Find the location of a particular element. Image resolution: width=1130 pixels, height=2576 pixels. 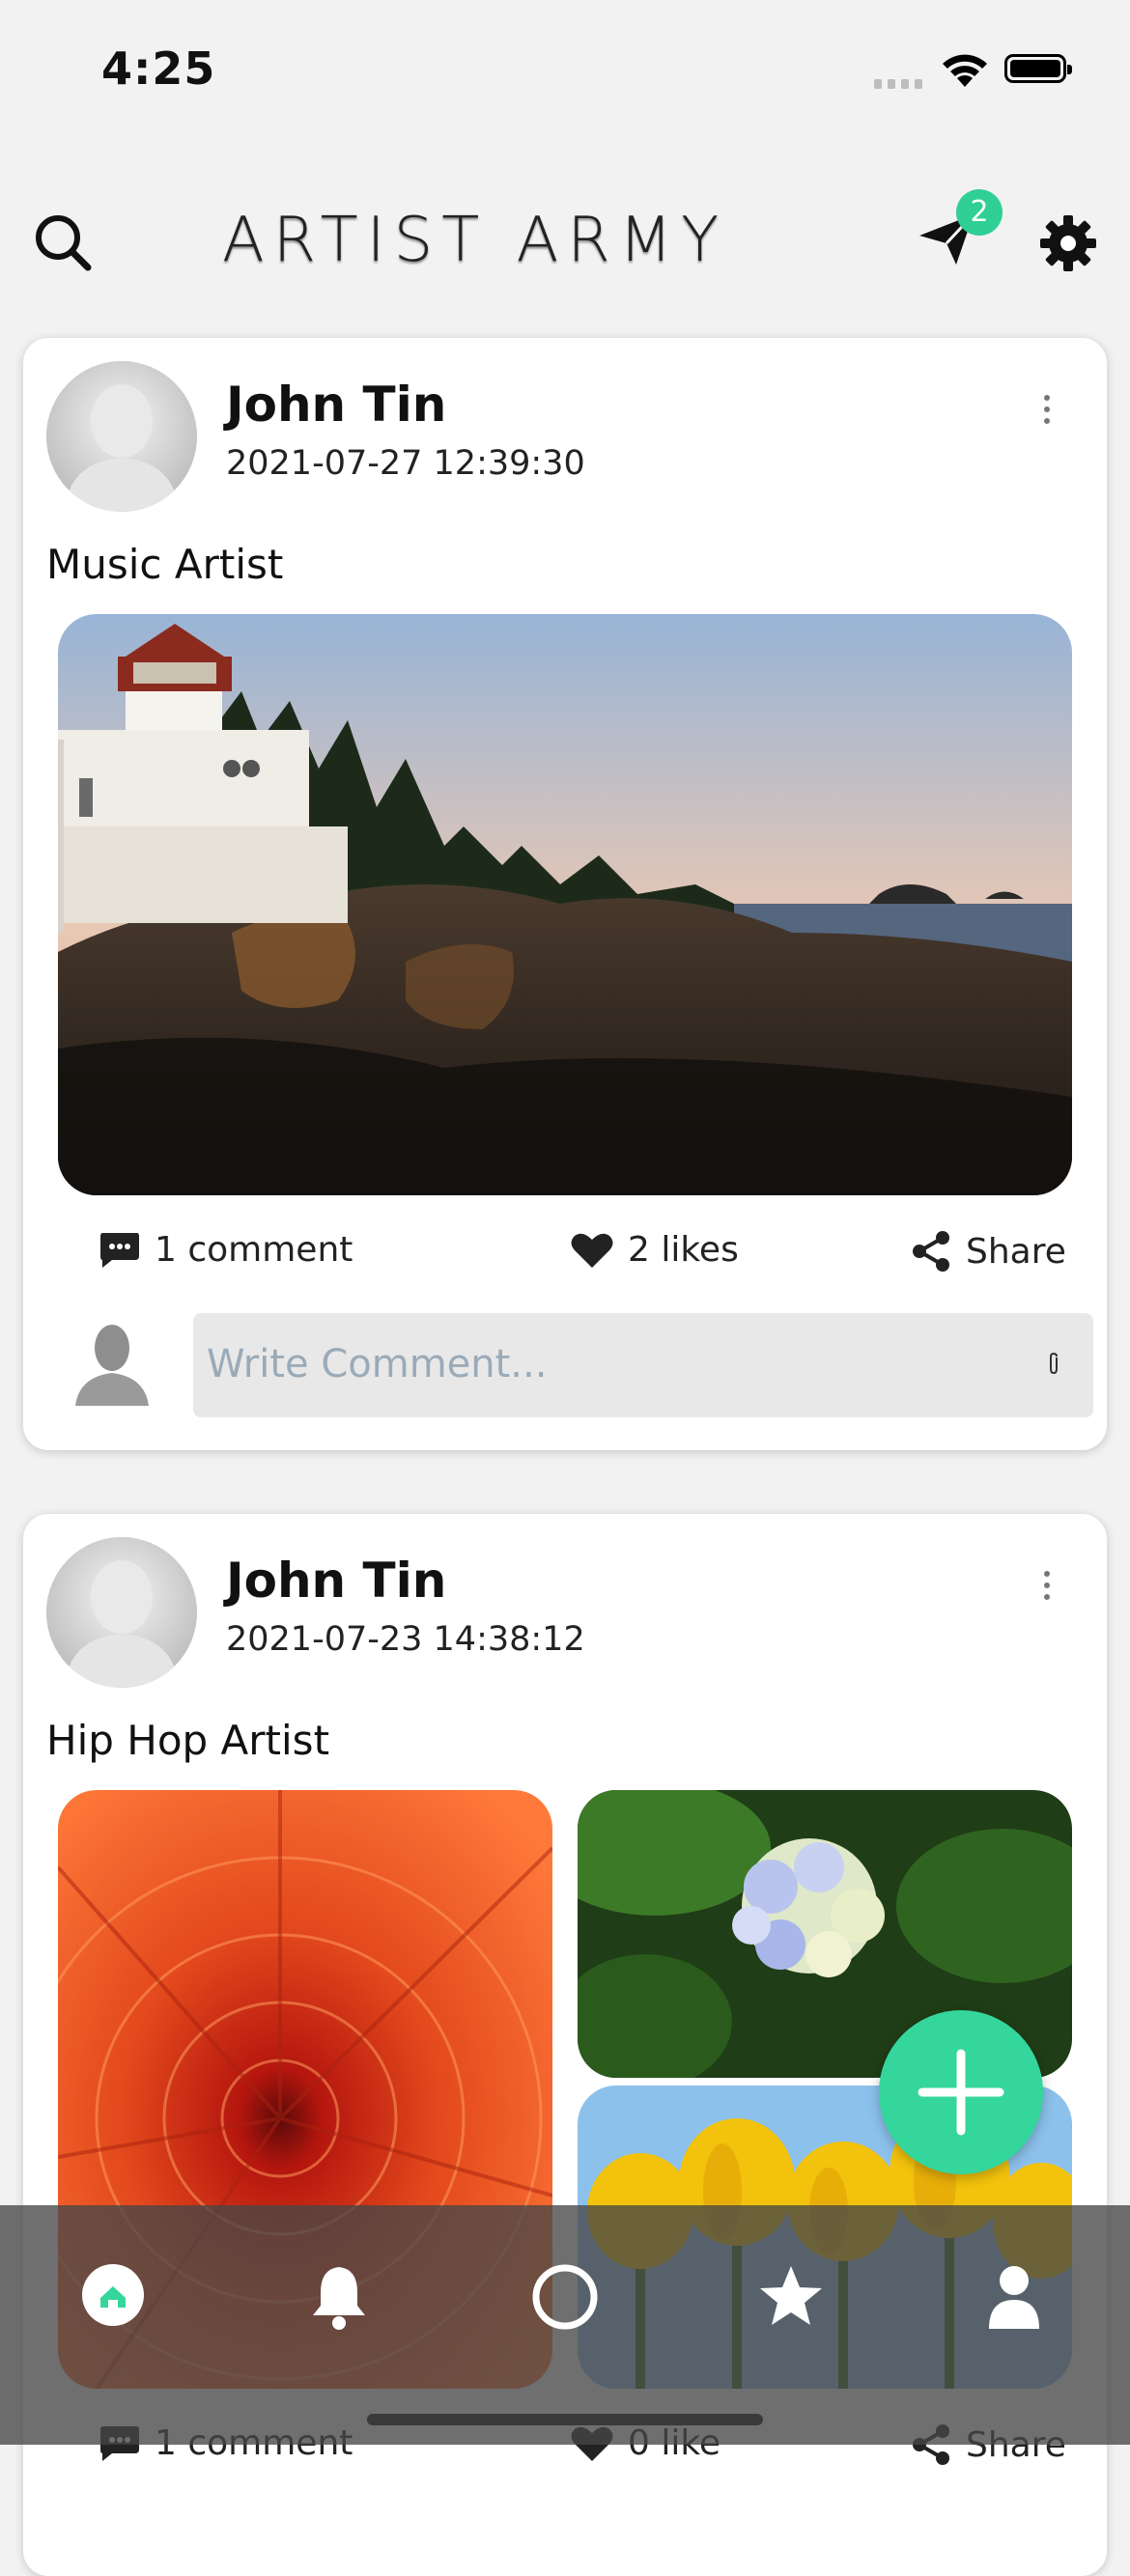

comment-icon is located at coordinates (120, 1250).